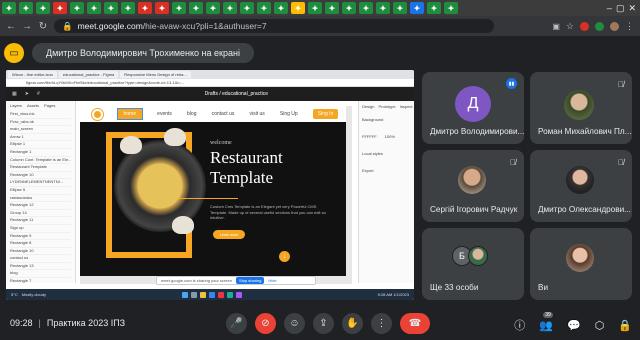 This screenshot has width=640, height=340. Describe the element at coordinates (372, 153) in the screenshot. I see `panel-row: Local styles` at that location.